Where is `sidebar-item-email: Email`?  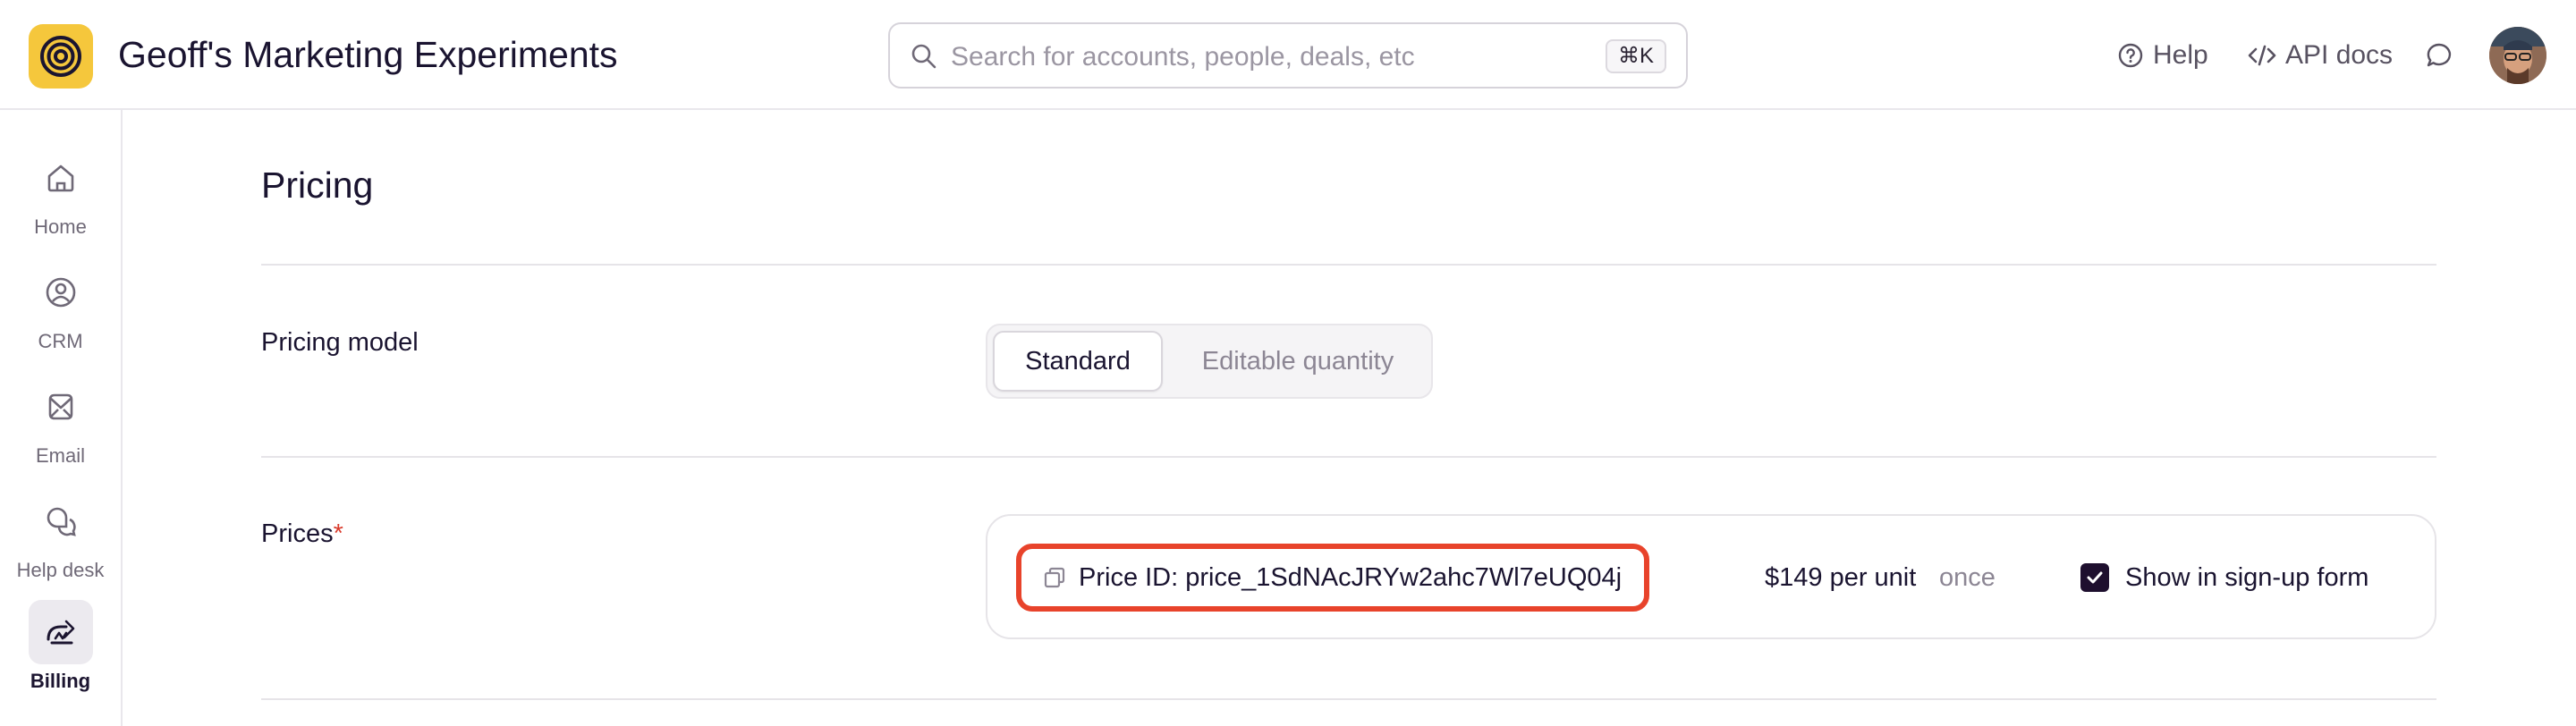
sidebar-item-email: Email is located at coordinates (60, 430).